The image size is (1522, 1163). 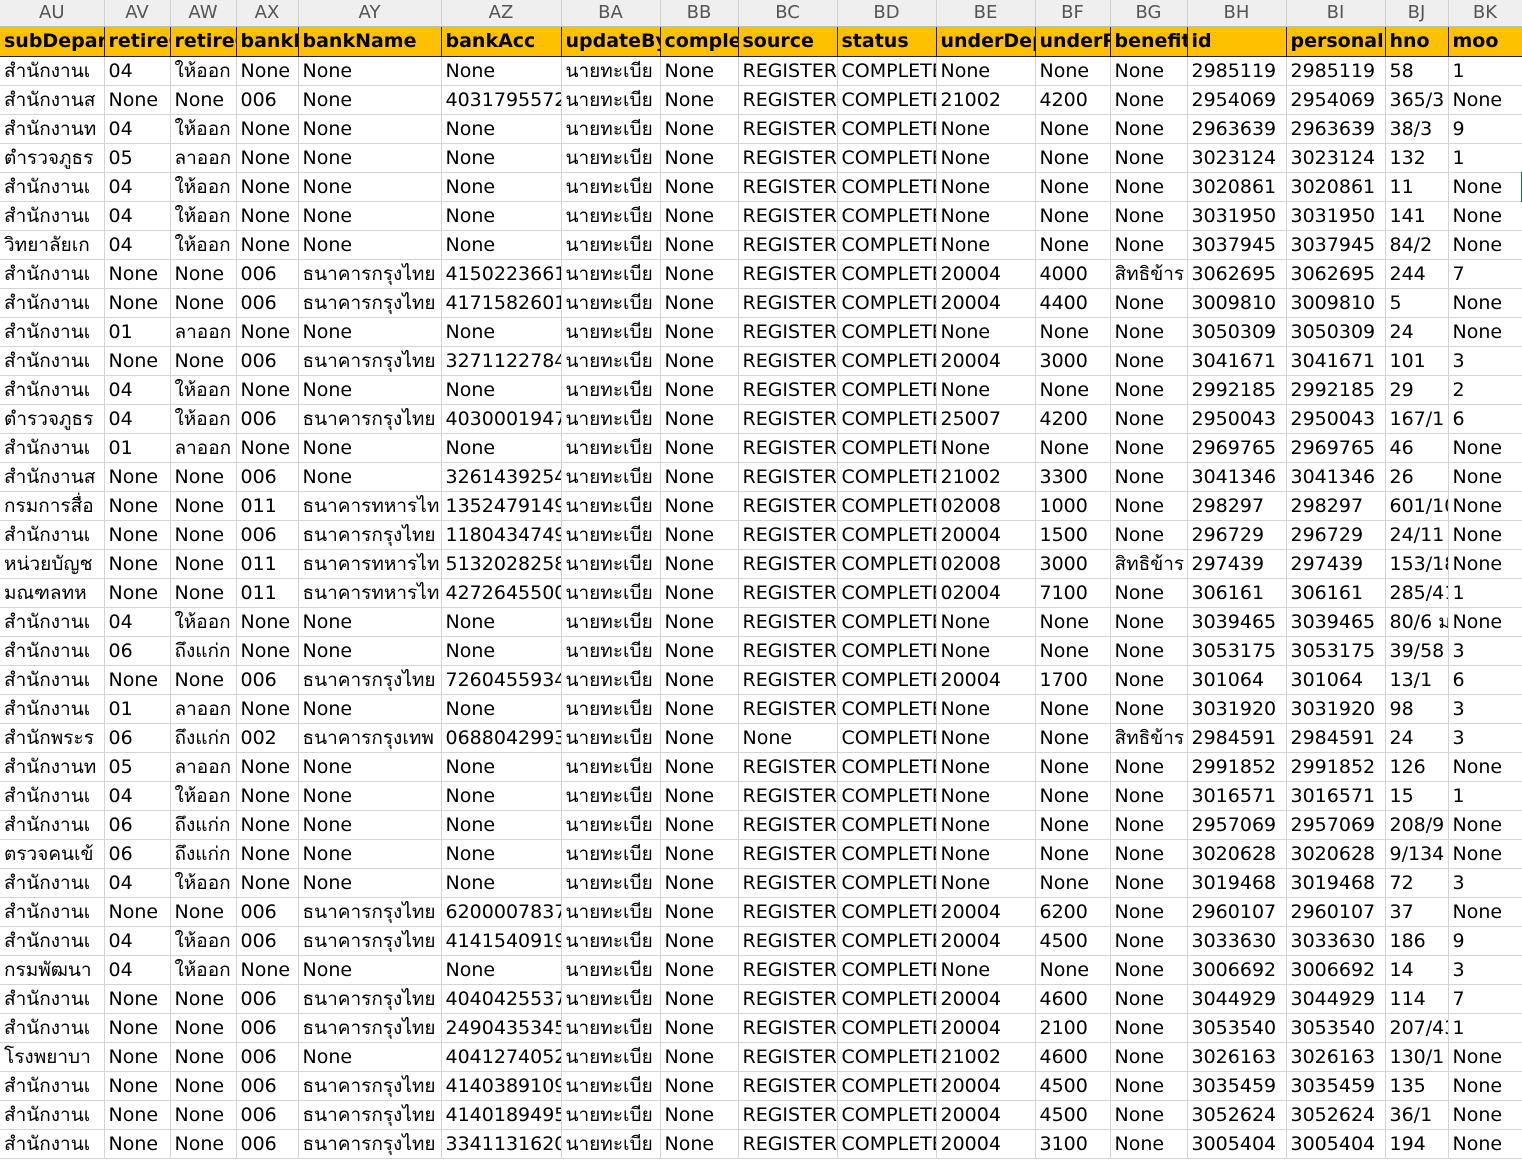 I want to click on cell-aw: ลาออก, so click(x=203, y=448).